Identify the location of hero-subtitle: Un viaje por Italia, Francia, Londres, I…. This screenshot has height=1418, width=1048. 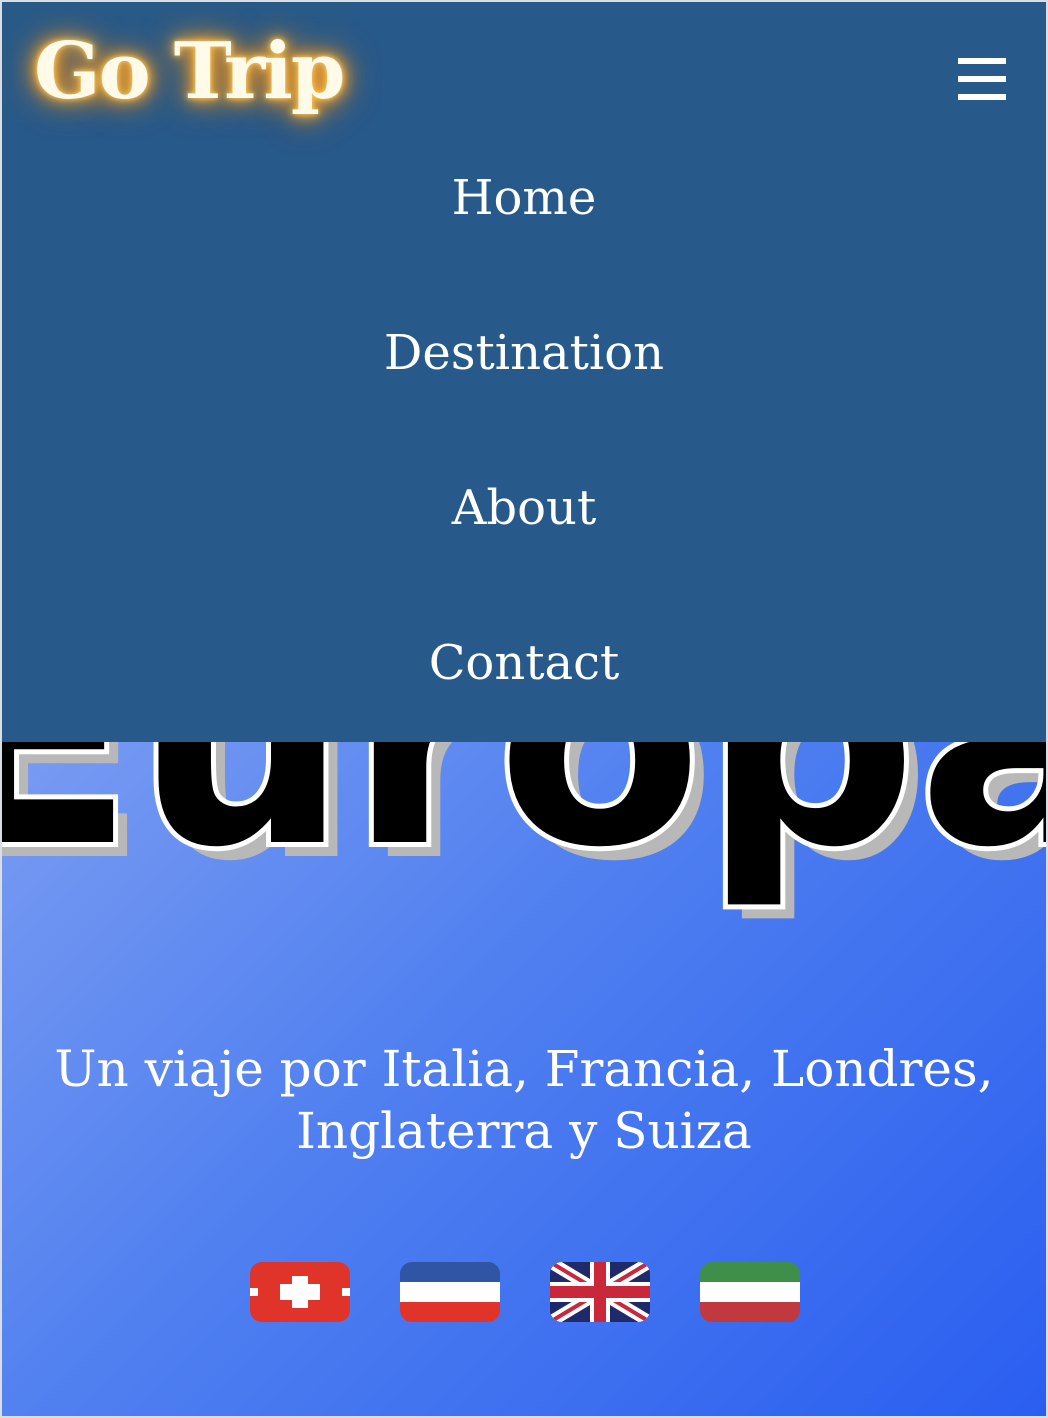
(524, 1100).